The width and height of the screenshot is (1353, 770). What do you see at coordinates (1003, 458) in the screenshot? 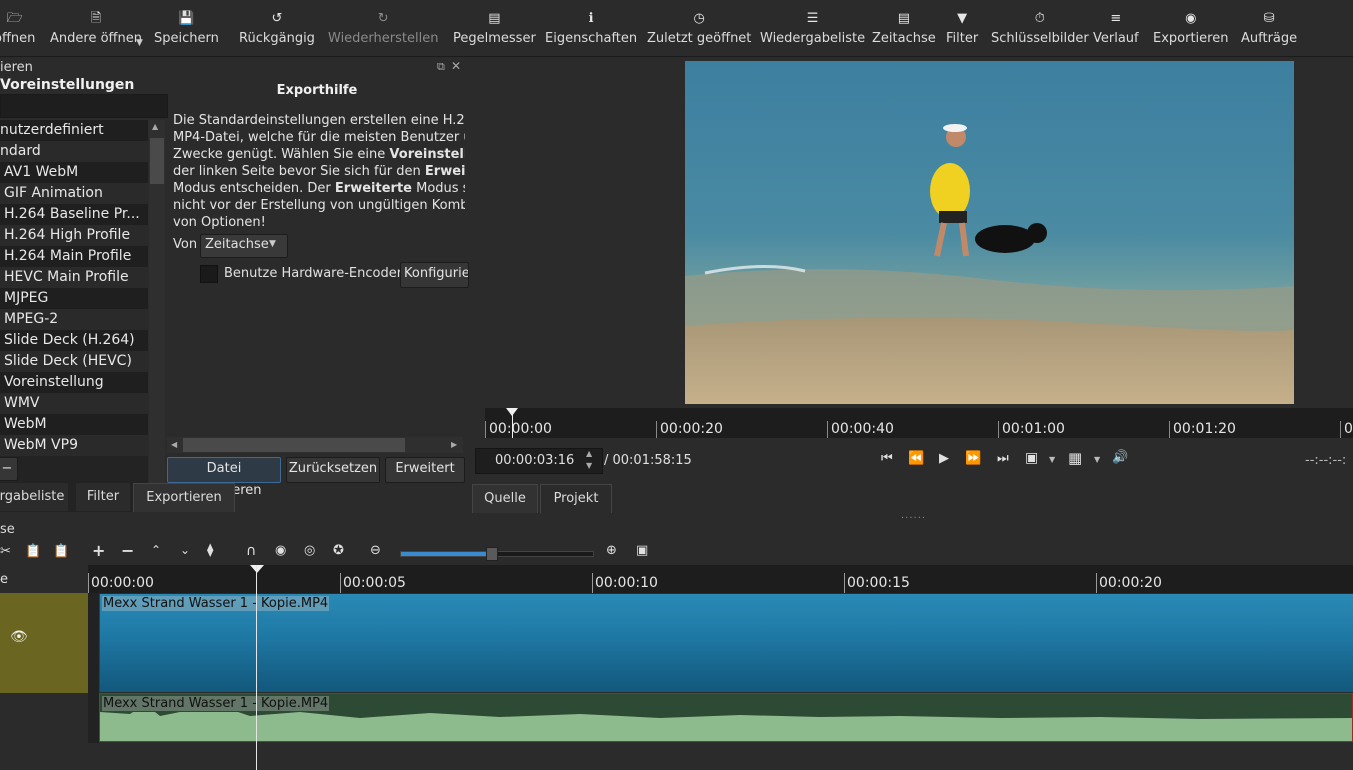
I see `skip-end-icon: ⏭` at bounding box center [1003, 458].